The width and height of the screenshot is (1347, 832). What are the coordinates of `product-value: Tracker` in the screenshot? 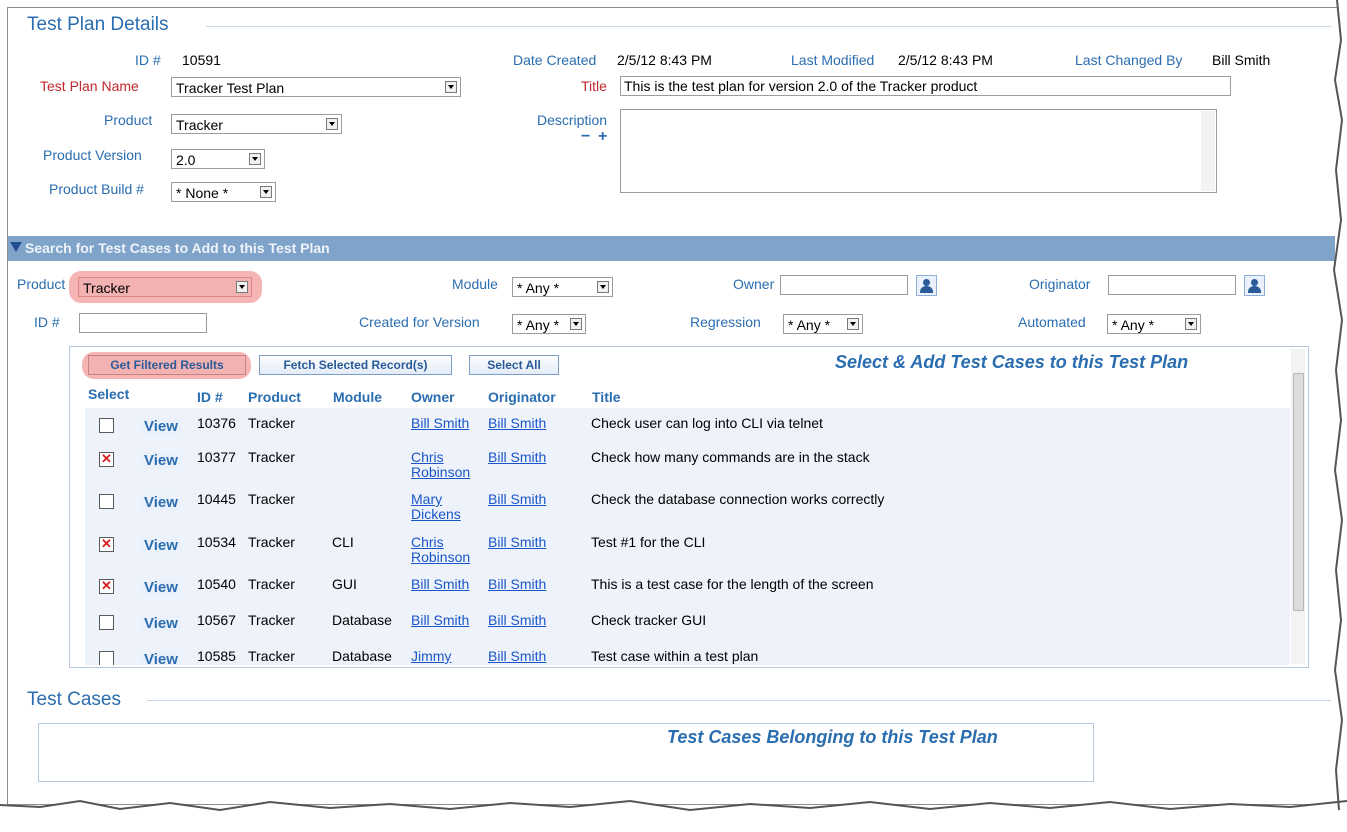 It's located at (199, 125).